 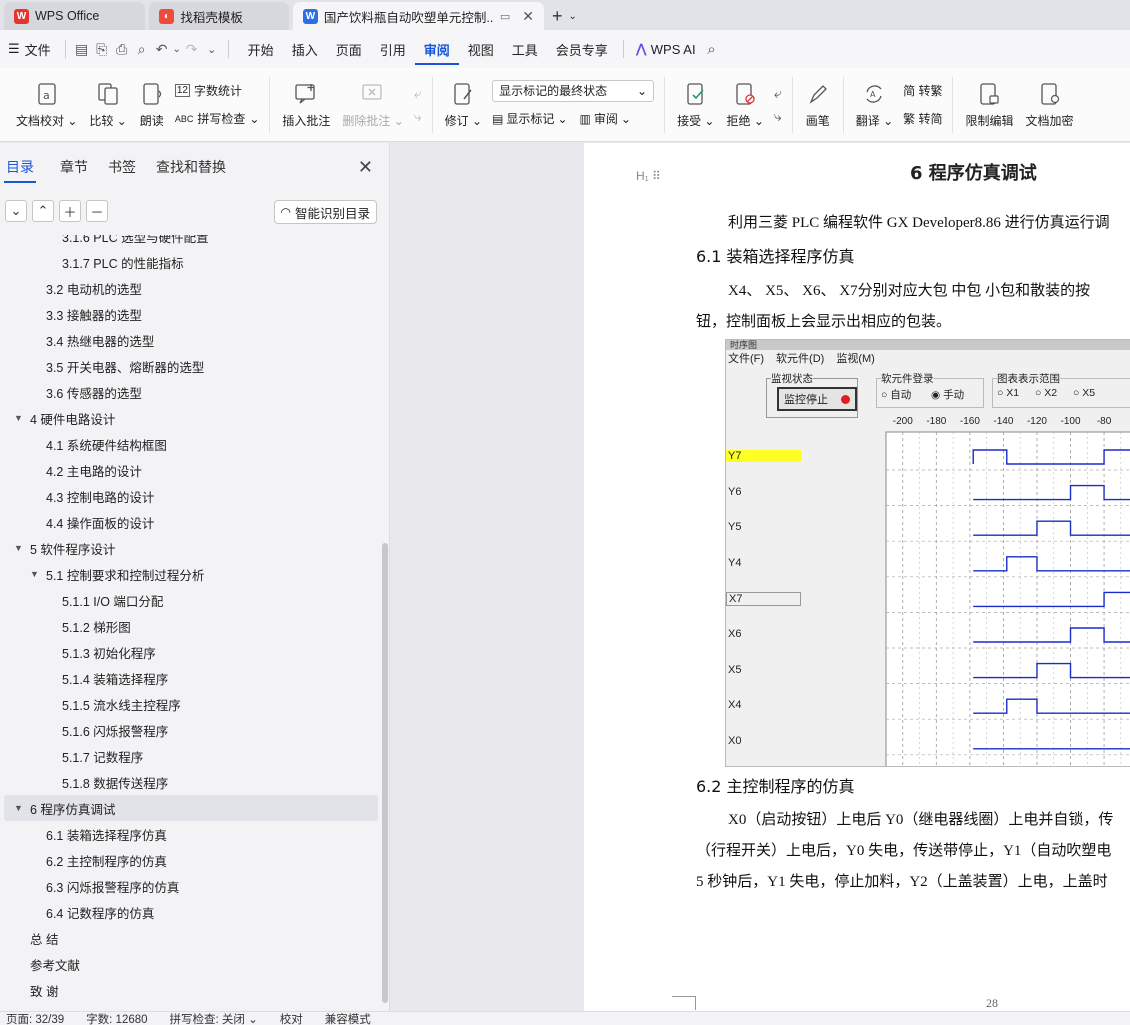 I want to click on menu-insert: 插入, so click(x=305, y=49).